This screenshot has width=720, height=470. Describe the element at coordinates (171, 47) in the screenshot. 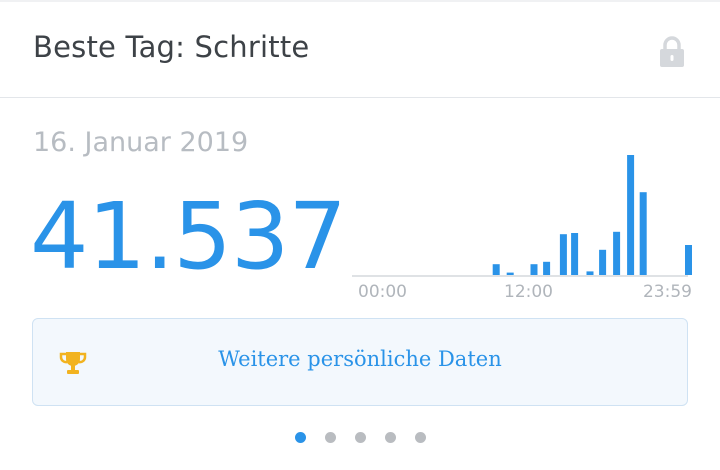

I see `page-title: Beste Tag: Schritte` at that location.